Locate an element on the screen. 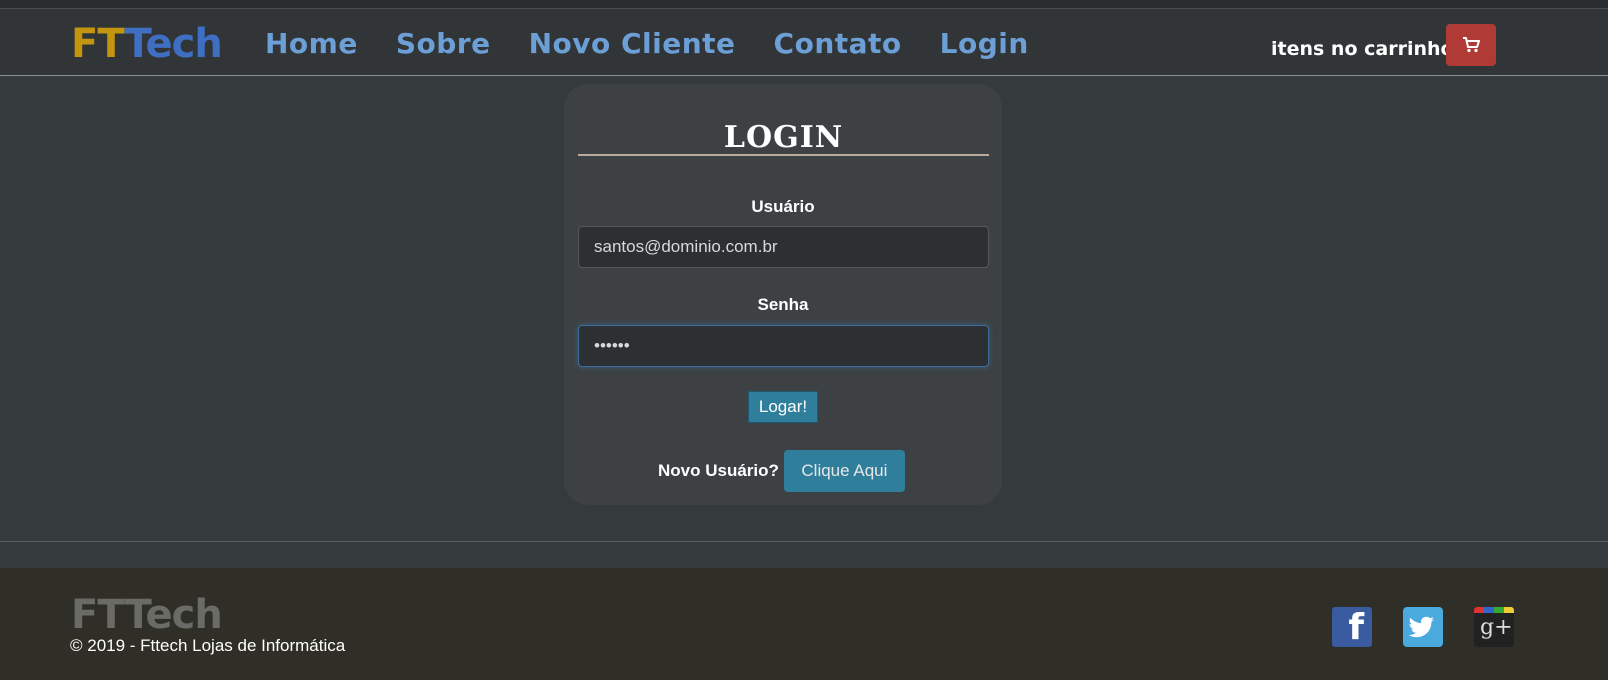  google-plus-icon: g+ is located at coordinates (1494, 627).